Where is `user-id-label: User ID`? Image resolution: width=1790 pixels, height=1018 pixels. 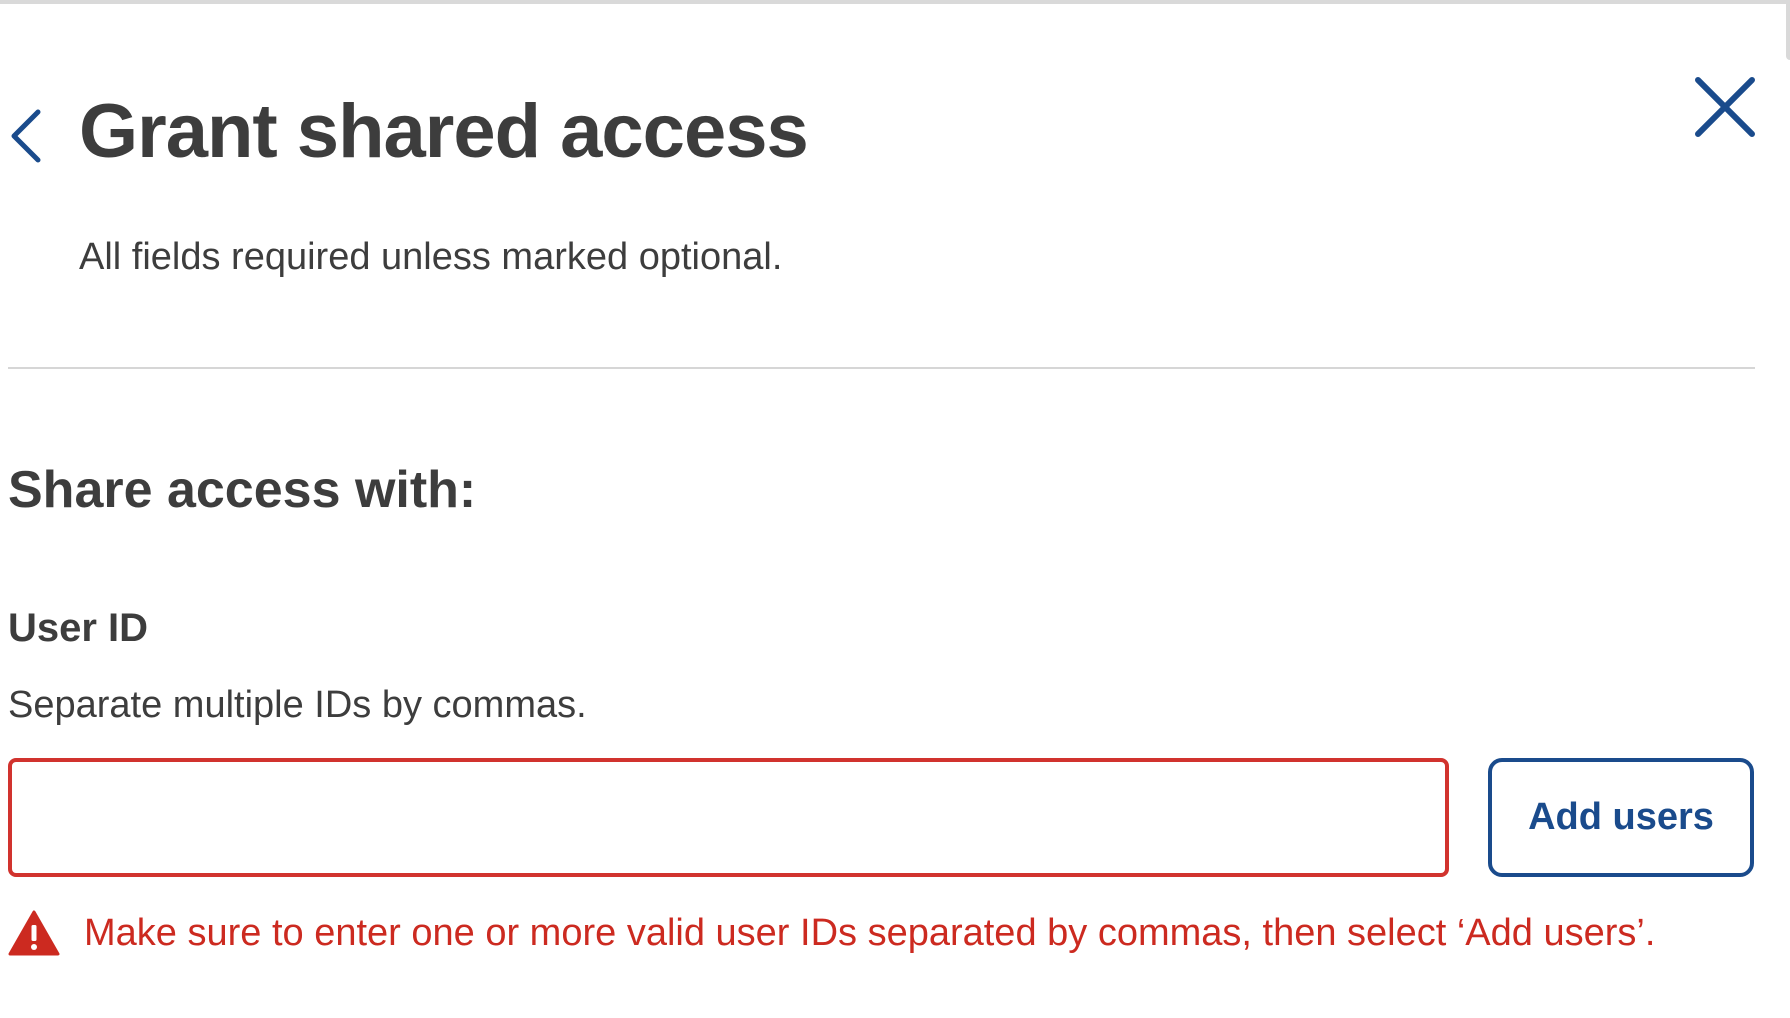
user-id-label: User ID is located at coordinates (78, 628).